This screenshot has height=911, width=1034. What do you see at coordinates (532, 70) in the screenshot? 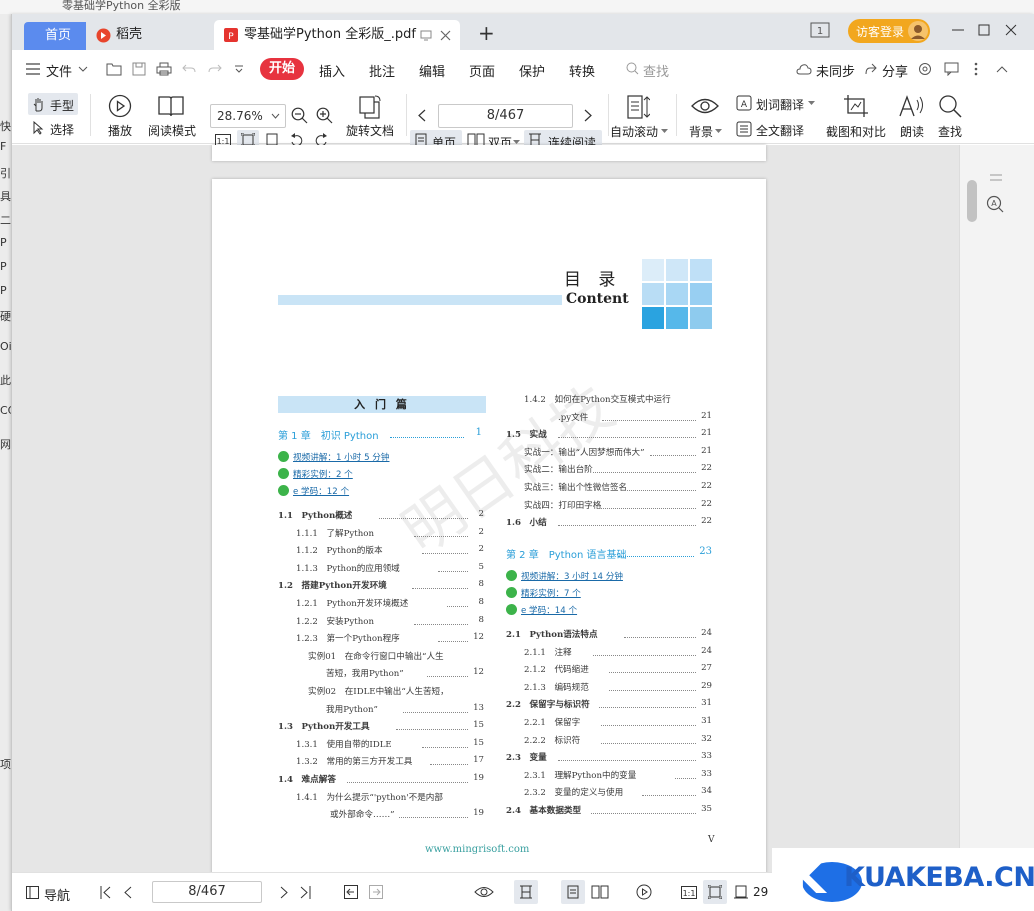
I see `menu-protect: 保护` at bounding box center [532, 70].